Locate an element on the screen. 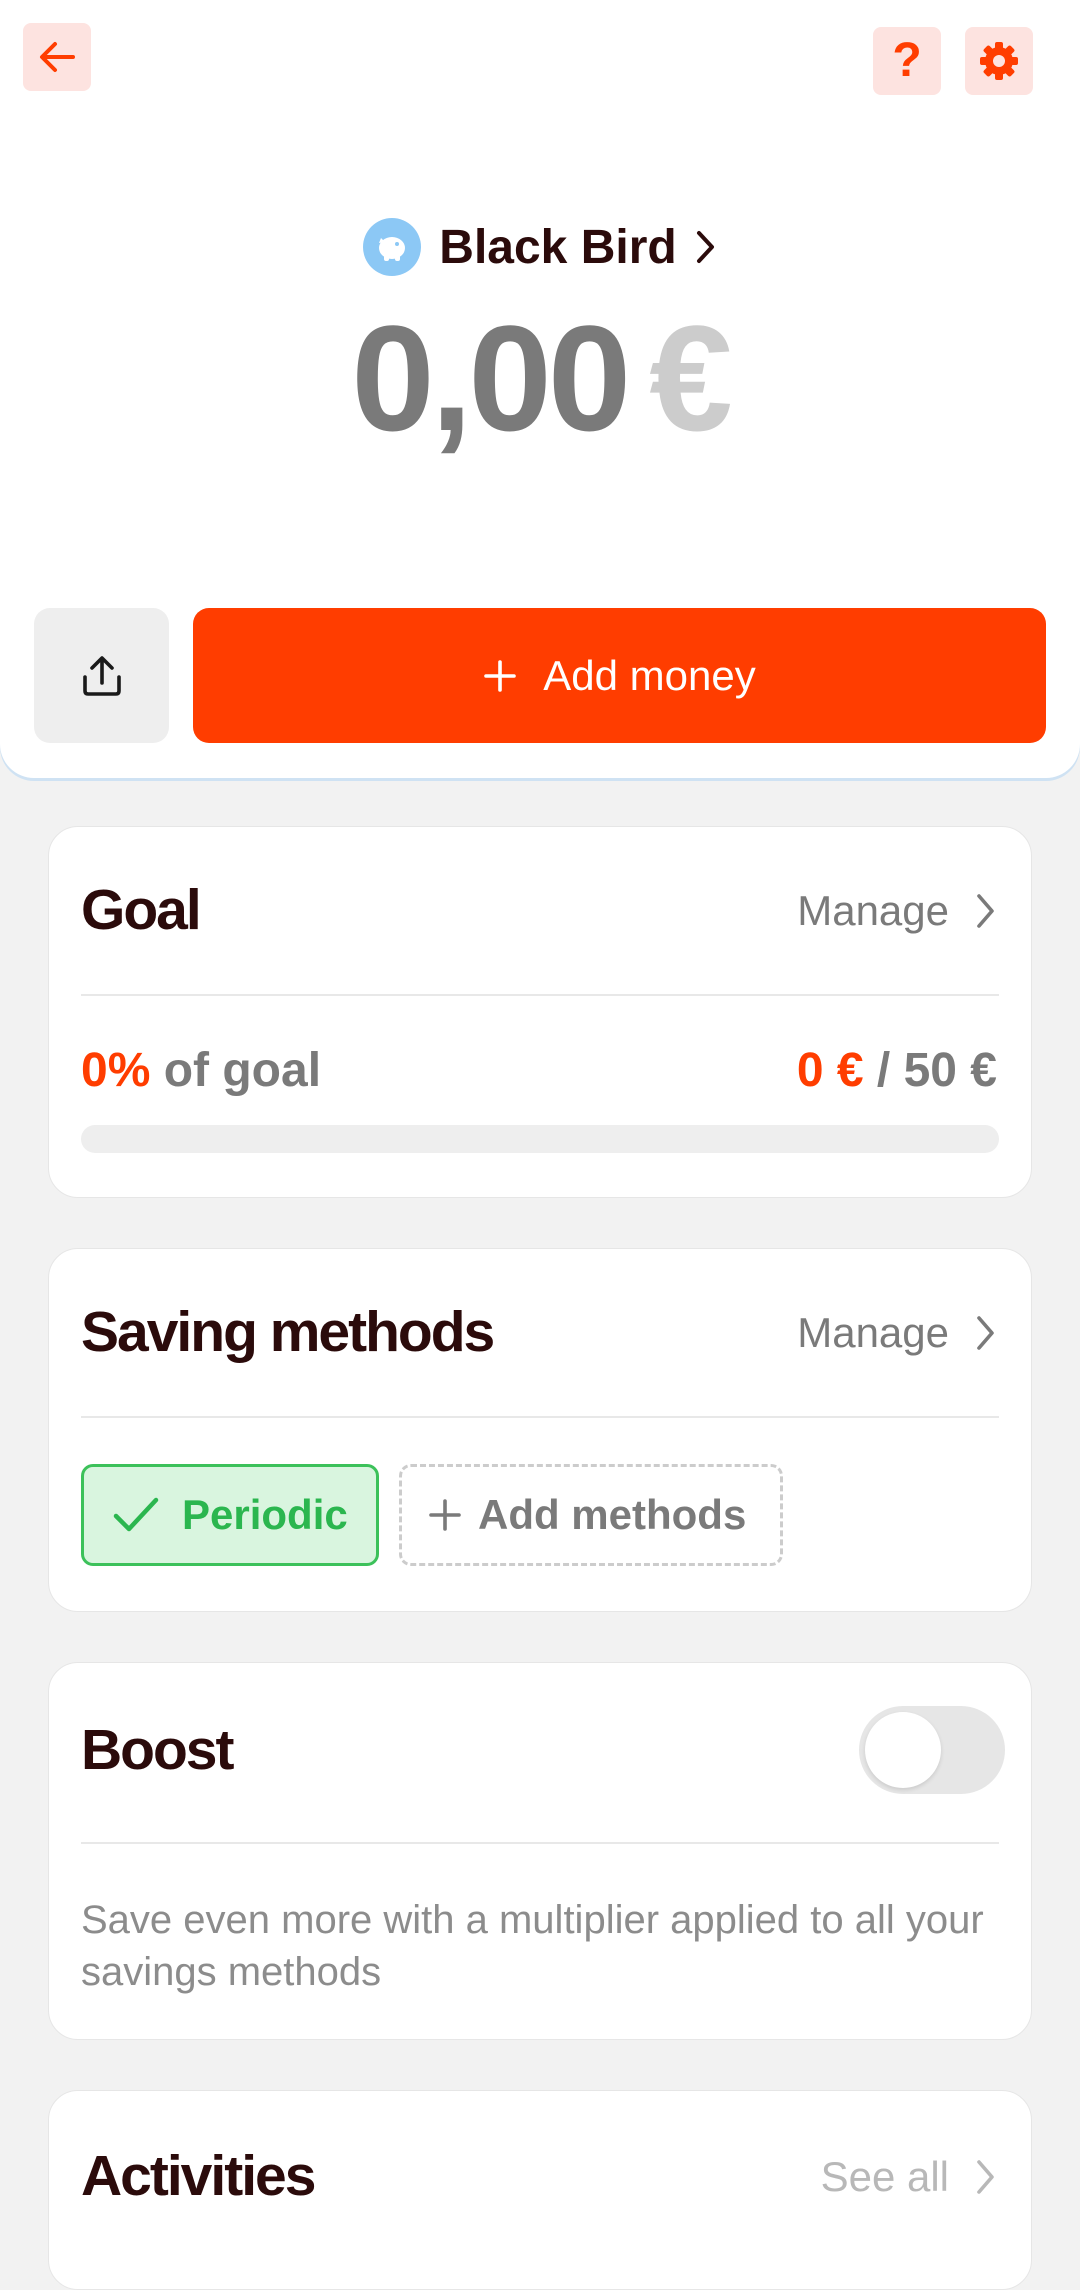 The width and height of the screenshot is (1080, 2290). goal-percent: 0% is located at coordinates (116, 1070).